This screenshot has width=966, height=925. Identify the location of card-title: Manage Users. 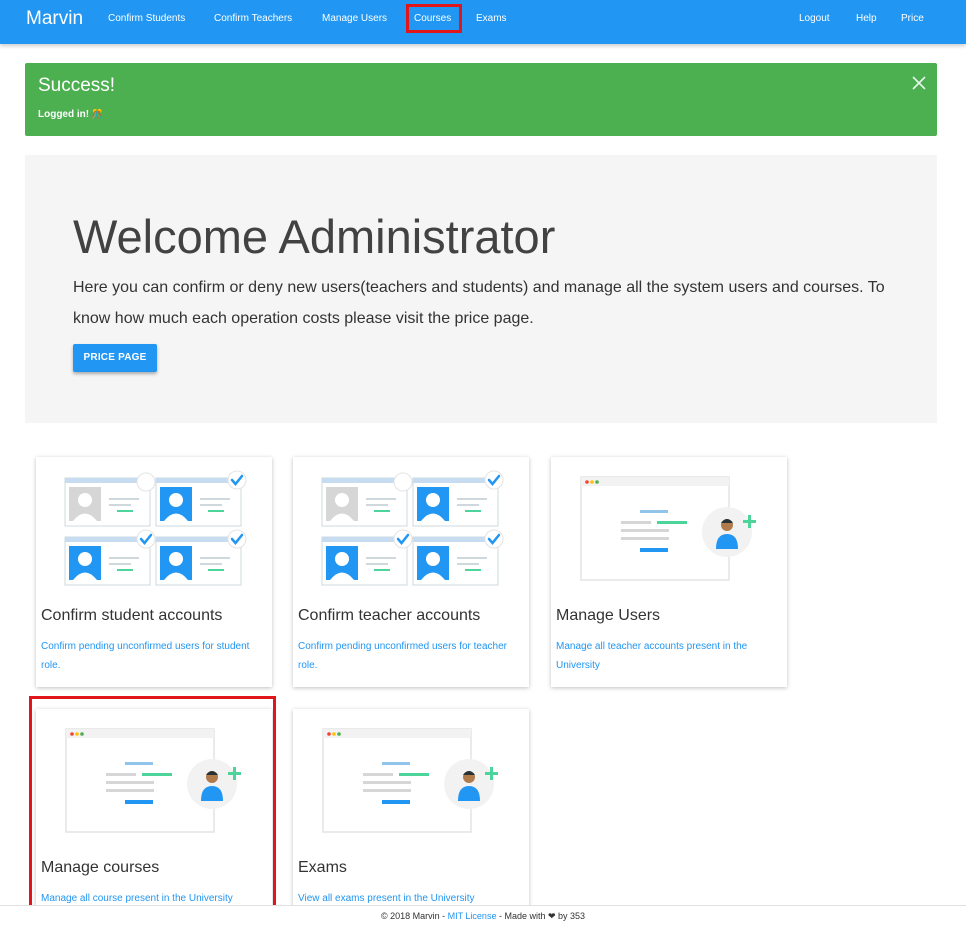
(608, 615).